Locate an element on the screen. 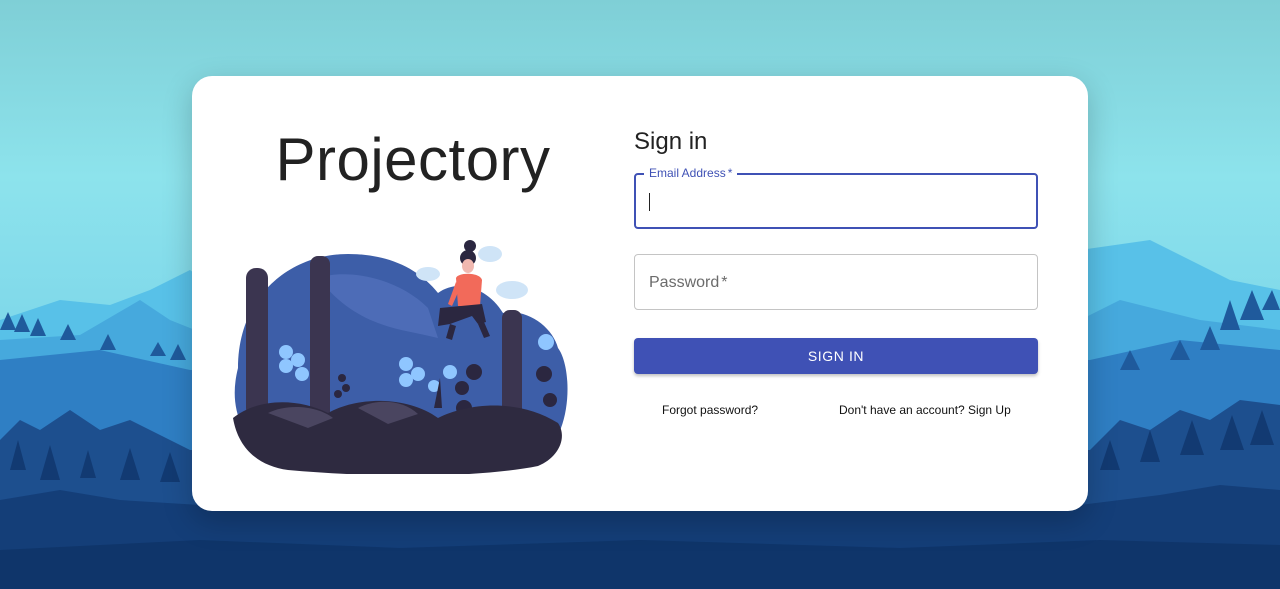 This screenshot has height=589, width=1280. email-input is located at coordinates (836, 201).